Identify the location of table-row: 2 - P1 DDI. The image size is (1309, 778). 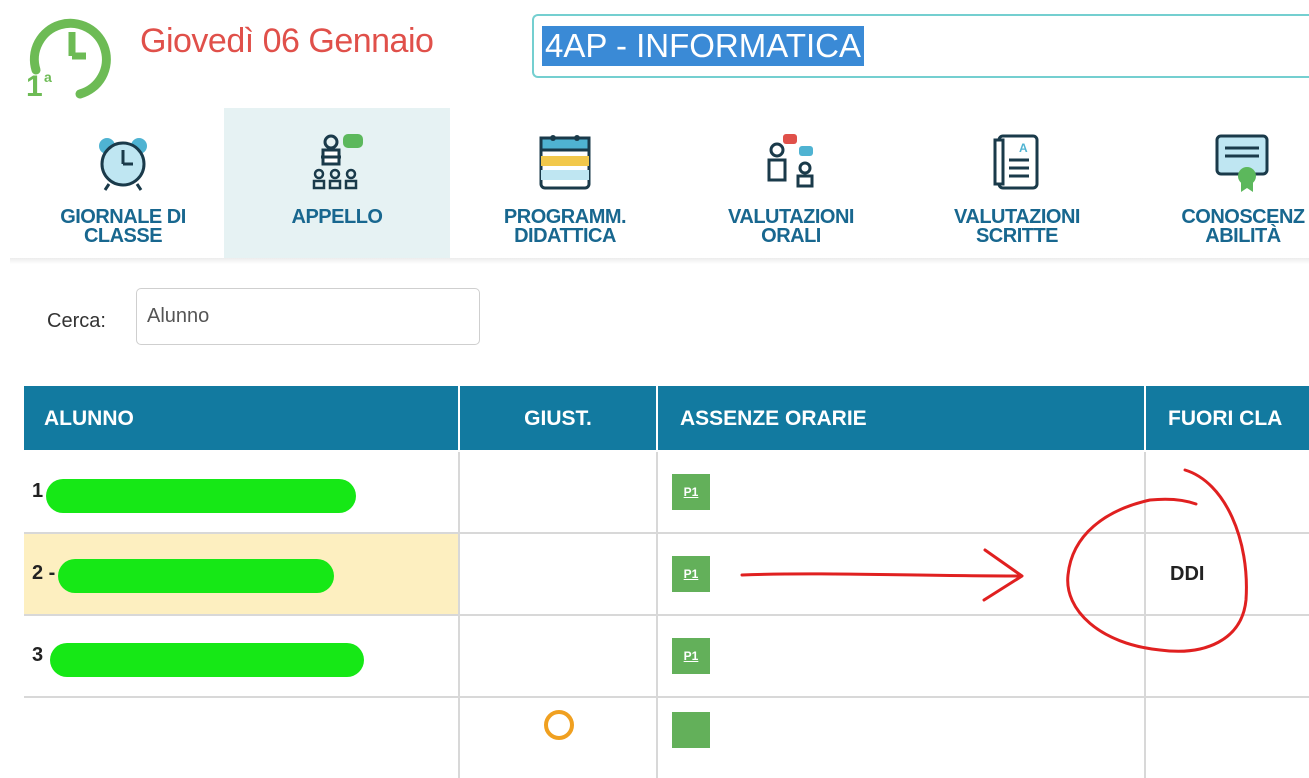
(666, 575).